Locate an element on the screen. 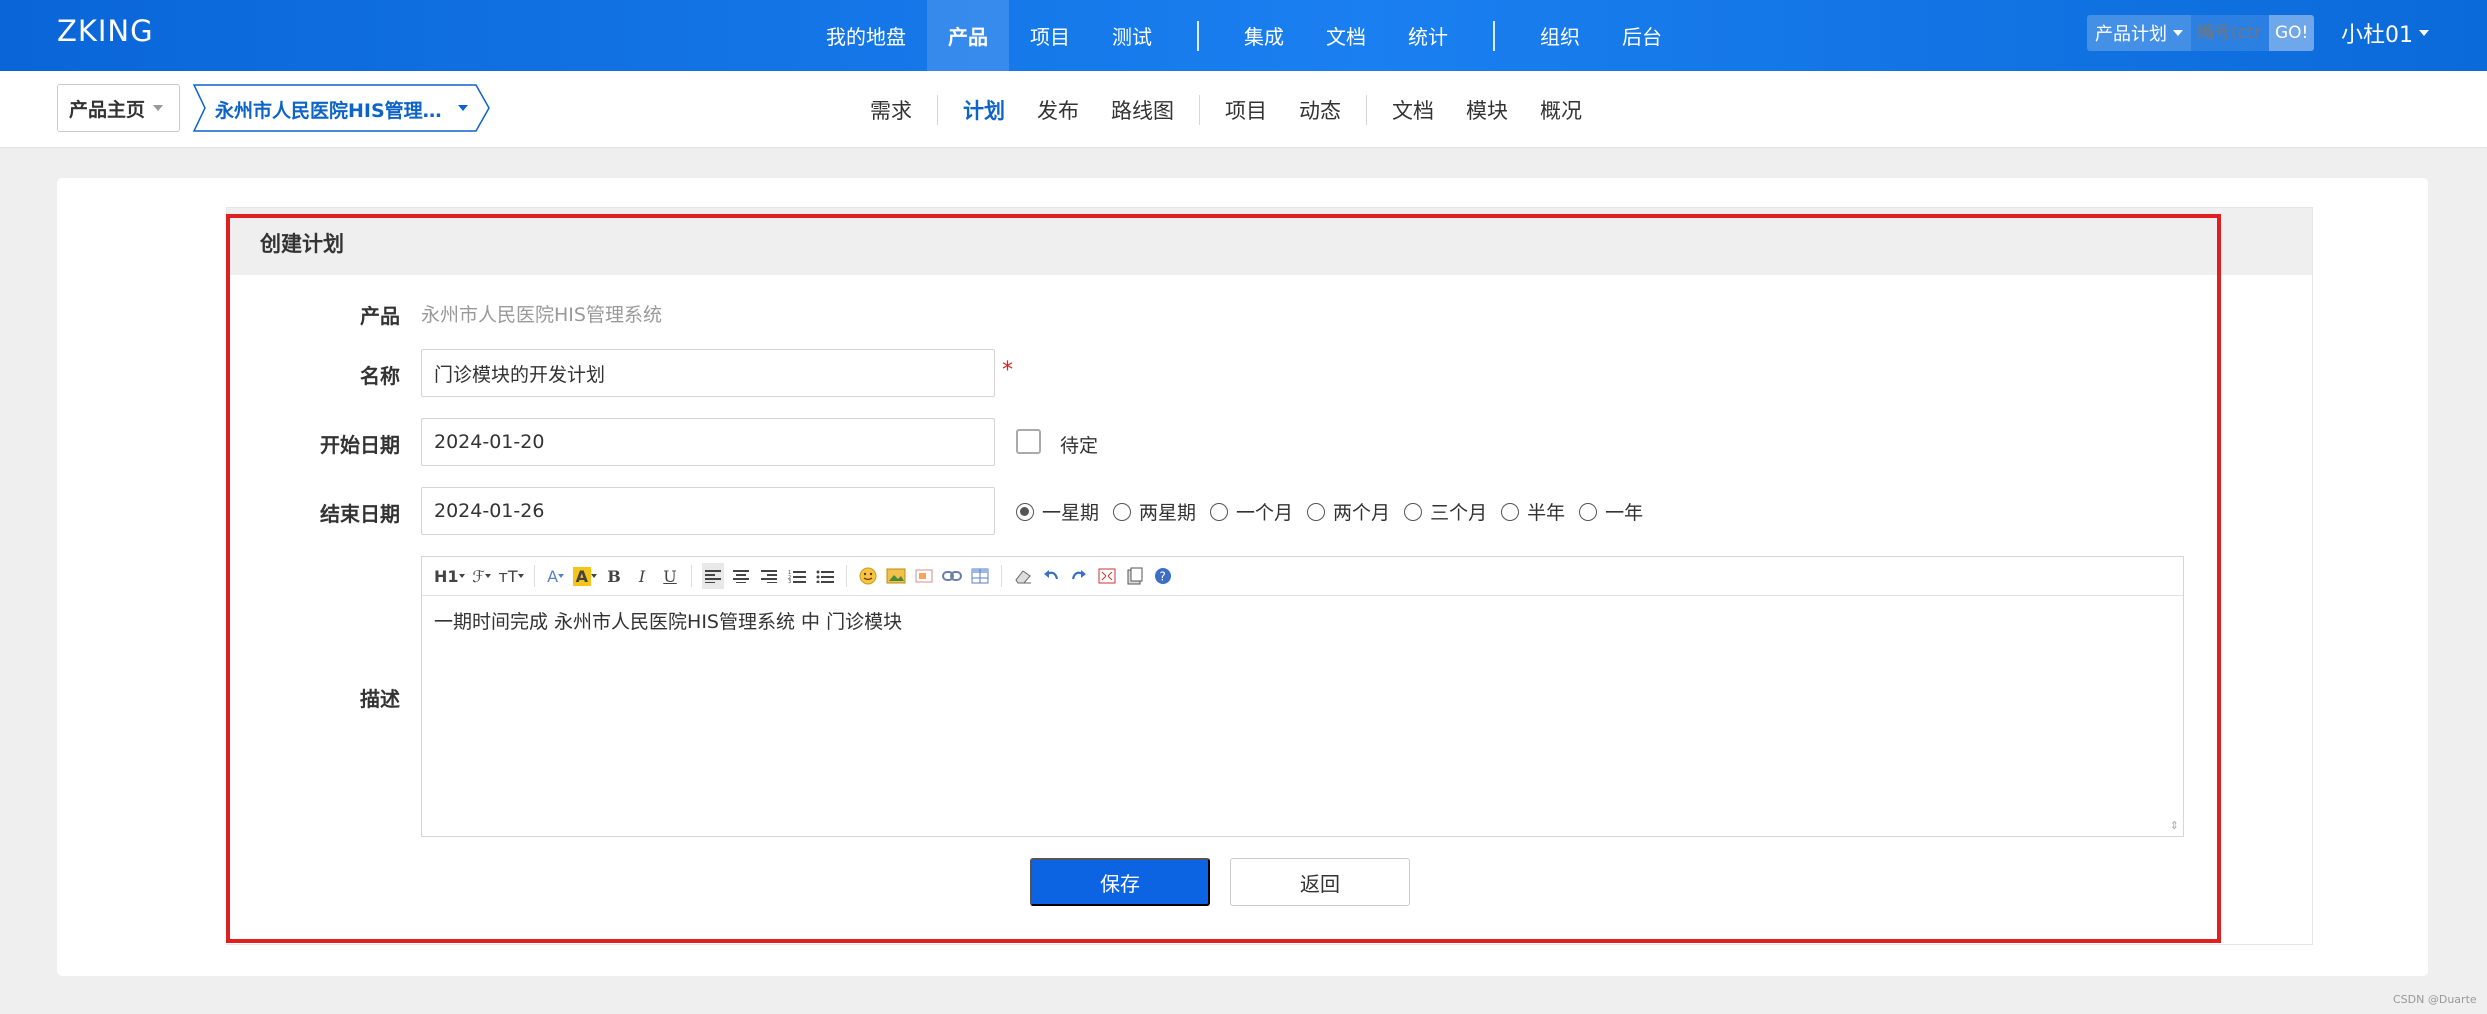  product-value: 永州市人民医院HIS管理系统 is located at coordinates (541, 315).